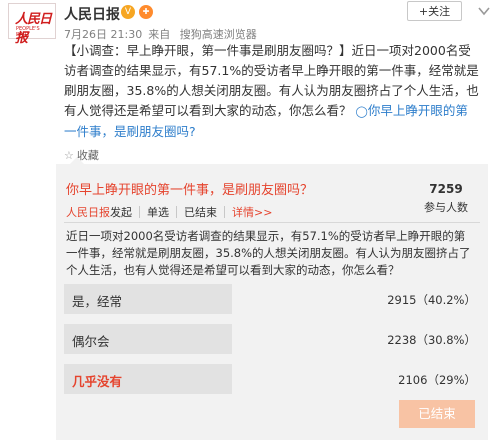  I want to click on vote-option-box: 偶尔会, so click(148, 339).